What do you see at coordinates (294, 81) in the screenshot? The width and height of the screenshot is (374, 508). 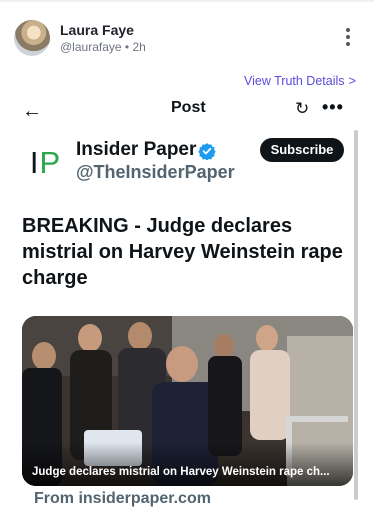 I see `view-details-label: View Truth Details` at bounding box center [294, 81].